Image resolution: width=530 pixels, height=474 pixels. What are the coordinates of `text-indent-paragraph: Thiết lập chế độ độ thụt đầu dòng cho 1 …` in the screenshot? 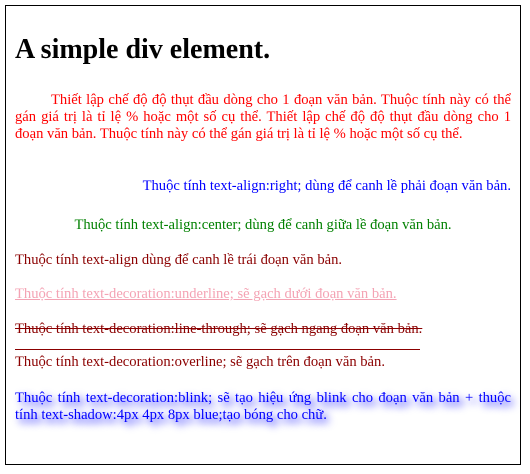 It's located at (263, 117).